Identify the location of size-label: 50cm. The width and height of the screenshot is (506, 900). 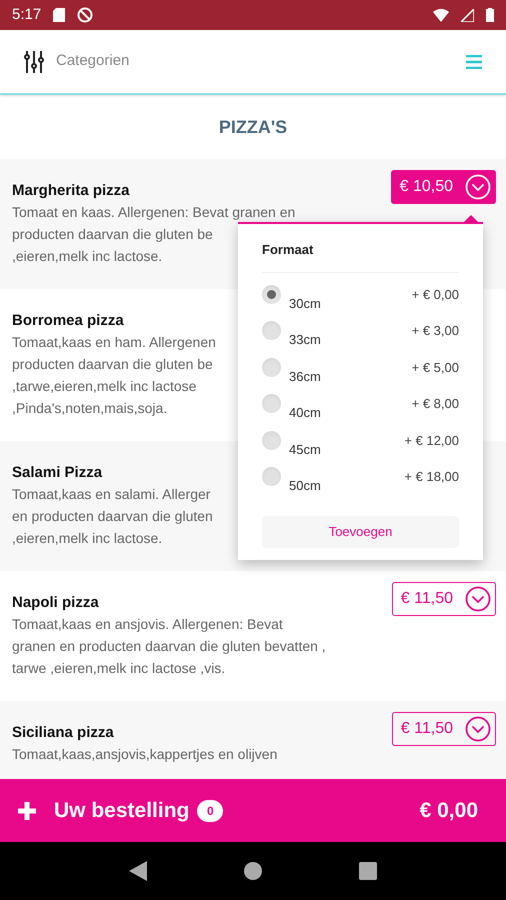
(305, 486).